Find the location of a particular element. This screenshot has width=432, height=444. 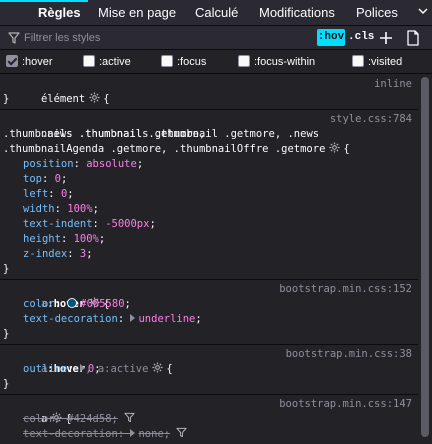

hover-checkbox is located at coordinates (12, 61).